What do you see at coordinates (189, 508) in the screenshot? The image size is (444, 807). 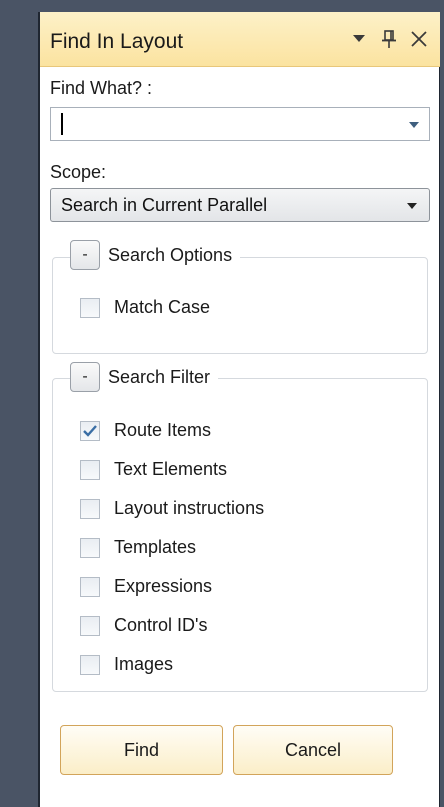 I see `layout-instructions-label: Layout instructions` at bounding box center [189, 508].